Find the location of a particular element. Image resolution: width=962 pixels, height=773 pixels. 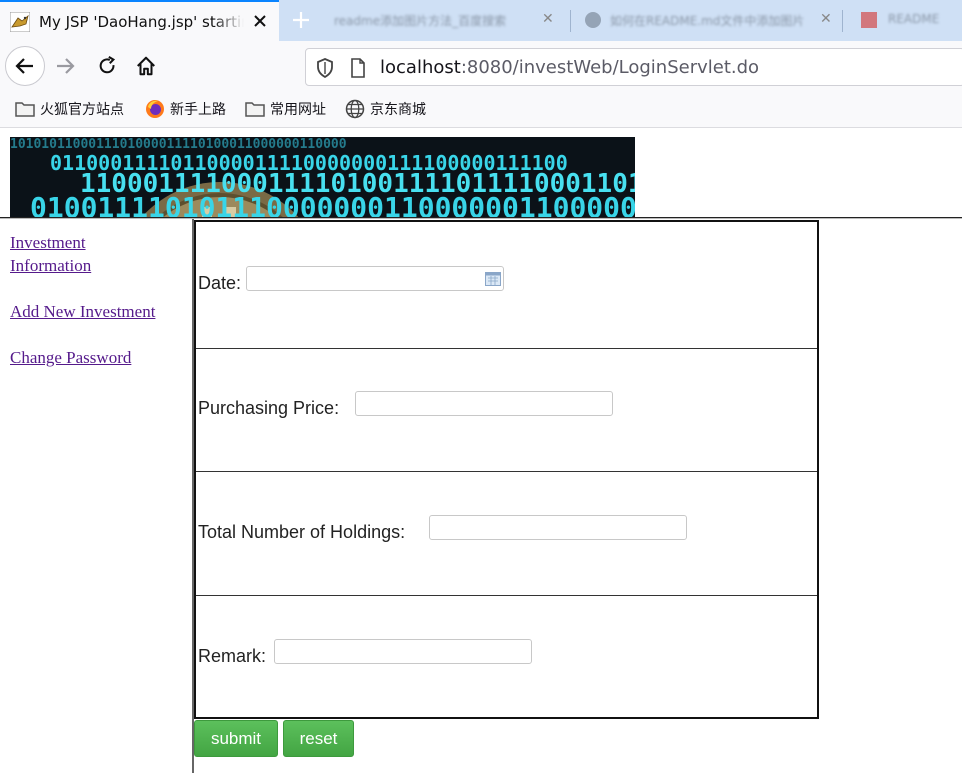

bookmark-label: 常用网址 is located at coordinates (298, 110).